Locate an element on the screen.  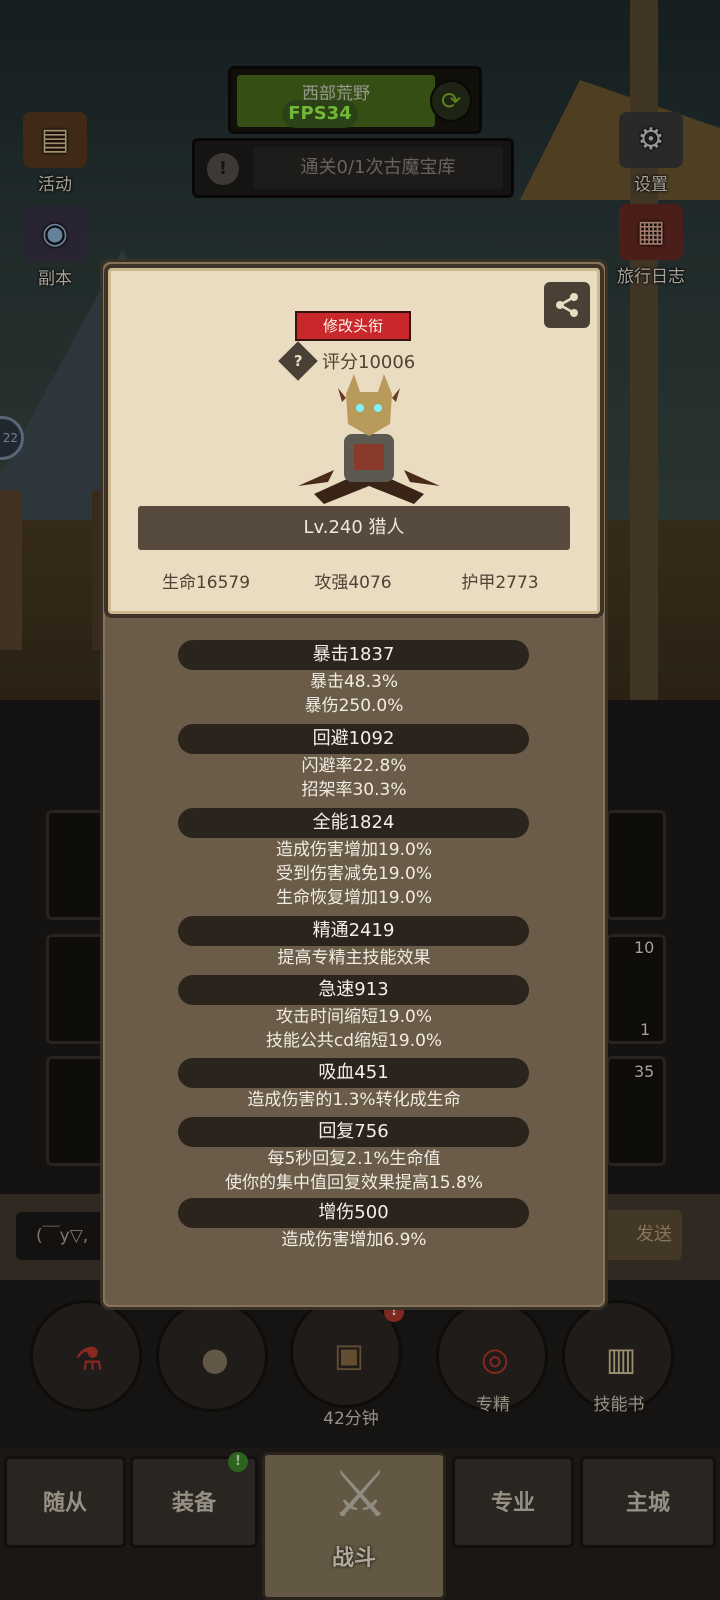
stat-detail: 闪避率22.8% is located at coordinates (354, 766).